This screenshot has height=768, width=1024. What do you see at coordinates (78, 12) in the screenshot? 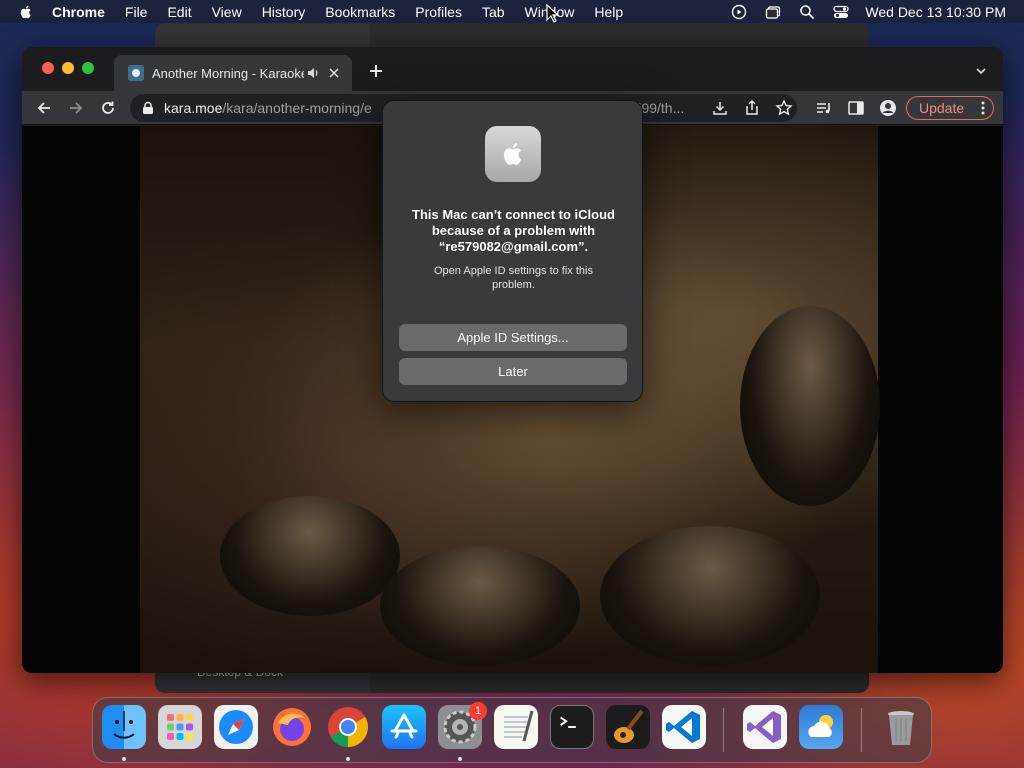
I see `menu-app-name: Chrome` at bounding box center [78, 12].